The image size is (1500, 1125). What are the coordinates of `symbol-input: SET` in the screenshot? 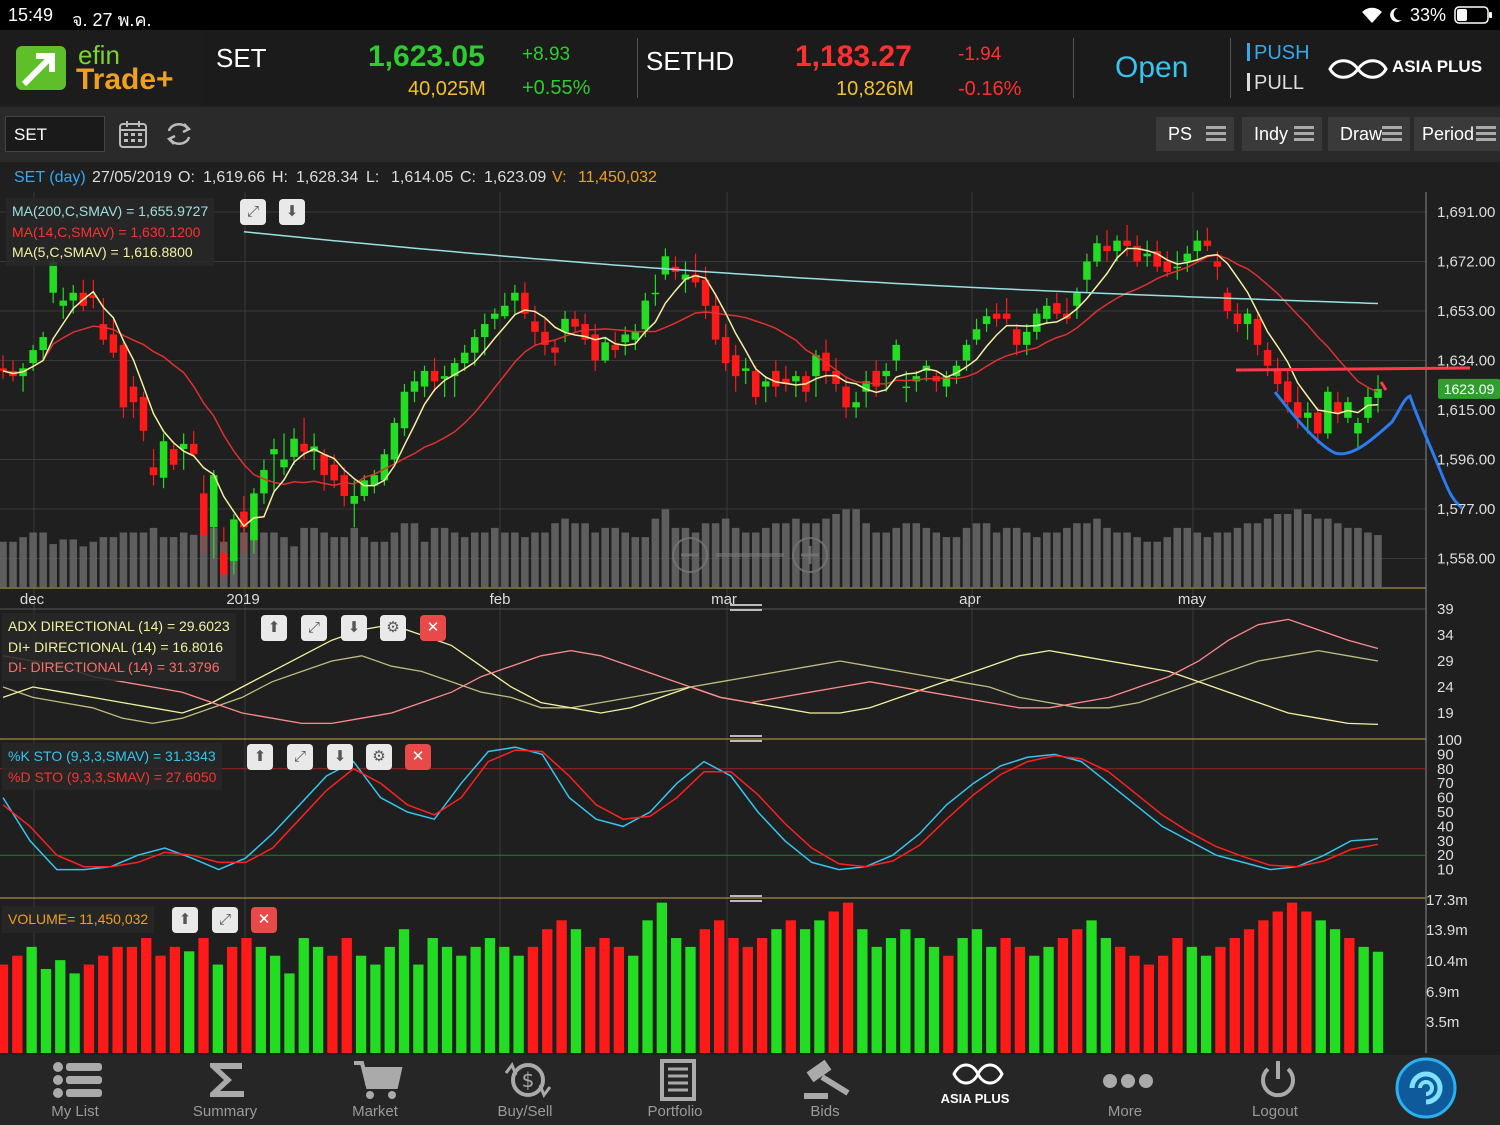 It's located at (55, 134).